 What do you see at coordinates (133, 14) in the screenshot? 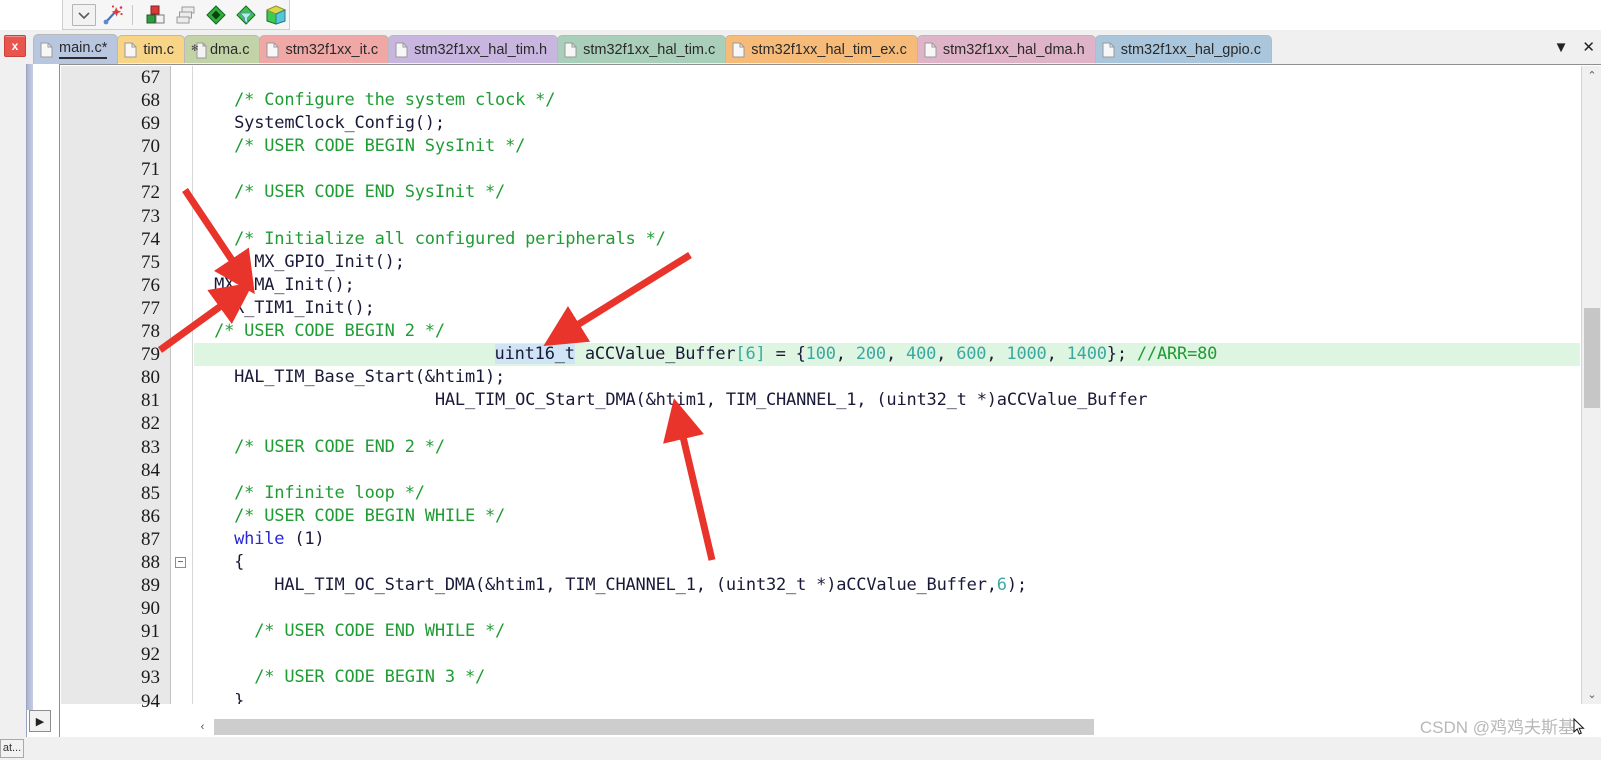
I see `toolbar-separator` at bounding box center [133, 14].